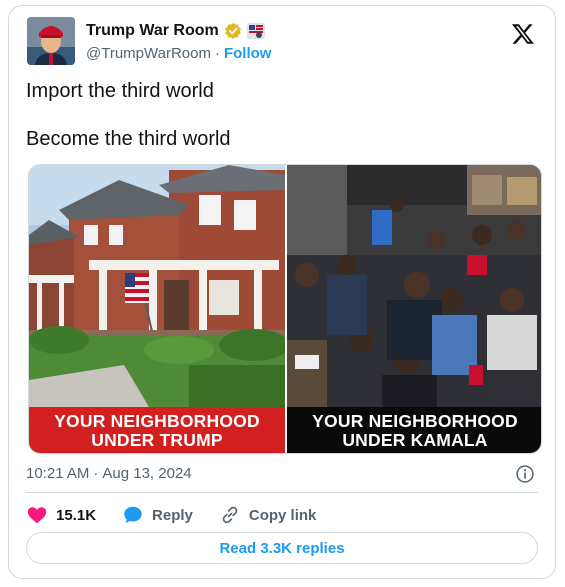  I want to click on left-caption-line-2: UNDER TRUMP, so click(157, 440).